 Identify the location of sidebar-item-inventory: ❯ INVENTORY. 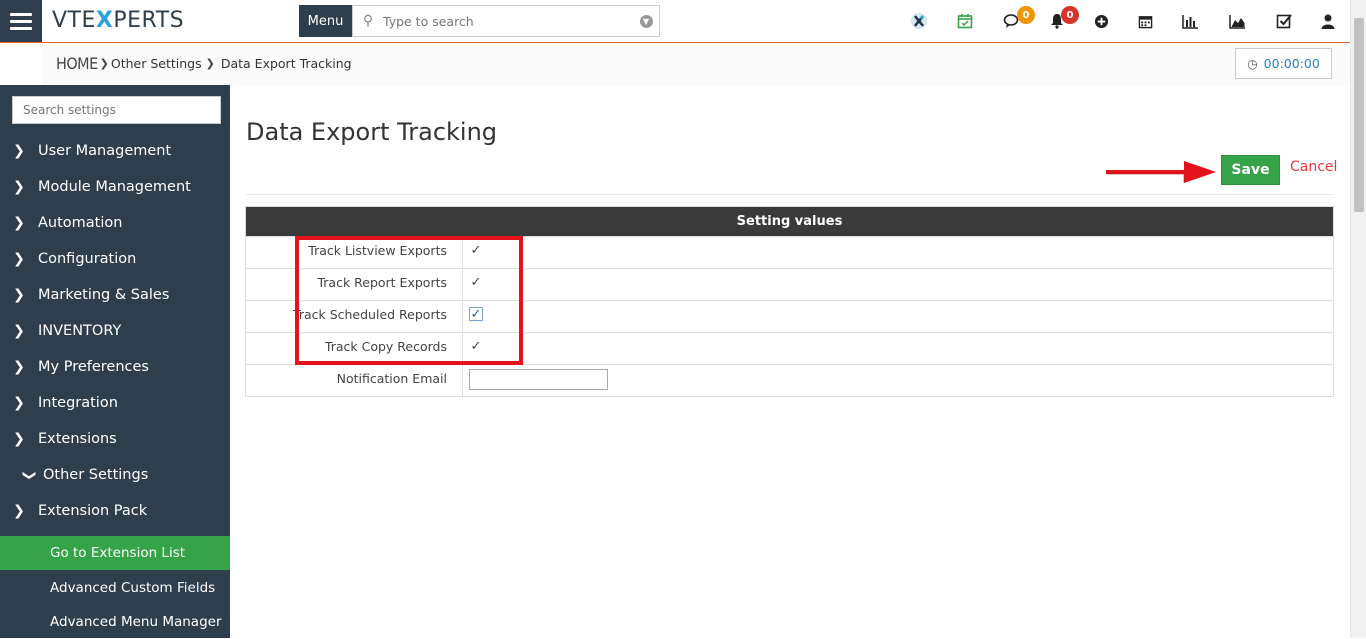
(115, 331).